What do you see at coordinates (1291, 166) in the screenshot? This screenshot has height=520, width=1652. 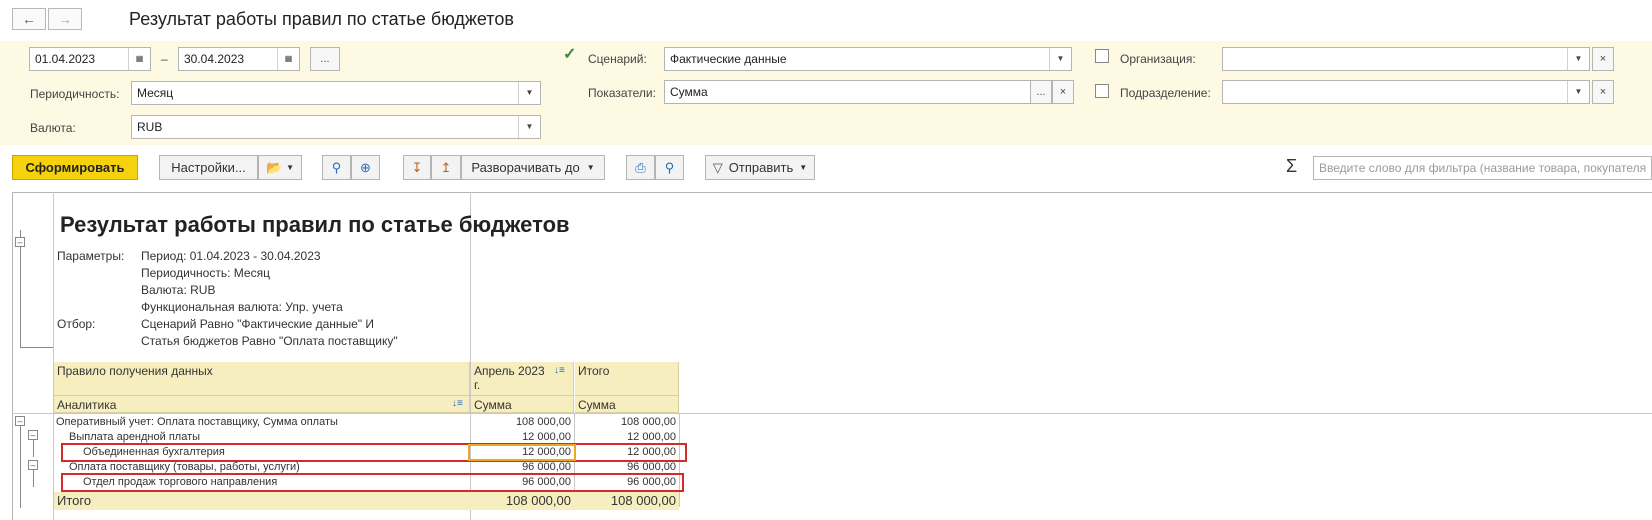 I see `sigma-icon: Σ` at bounding box center [1291, 166].